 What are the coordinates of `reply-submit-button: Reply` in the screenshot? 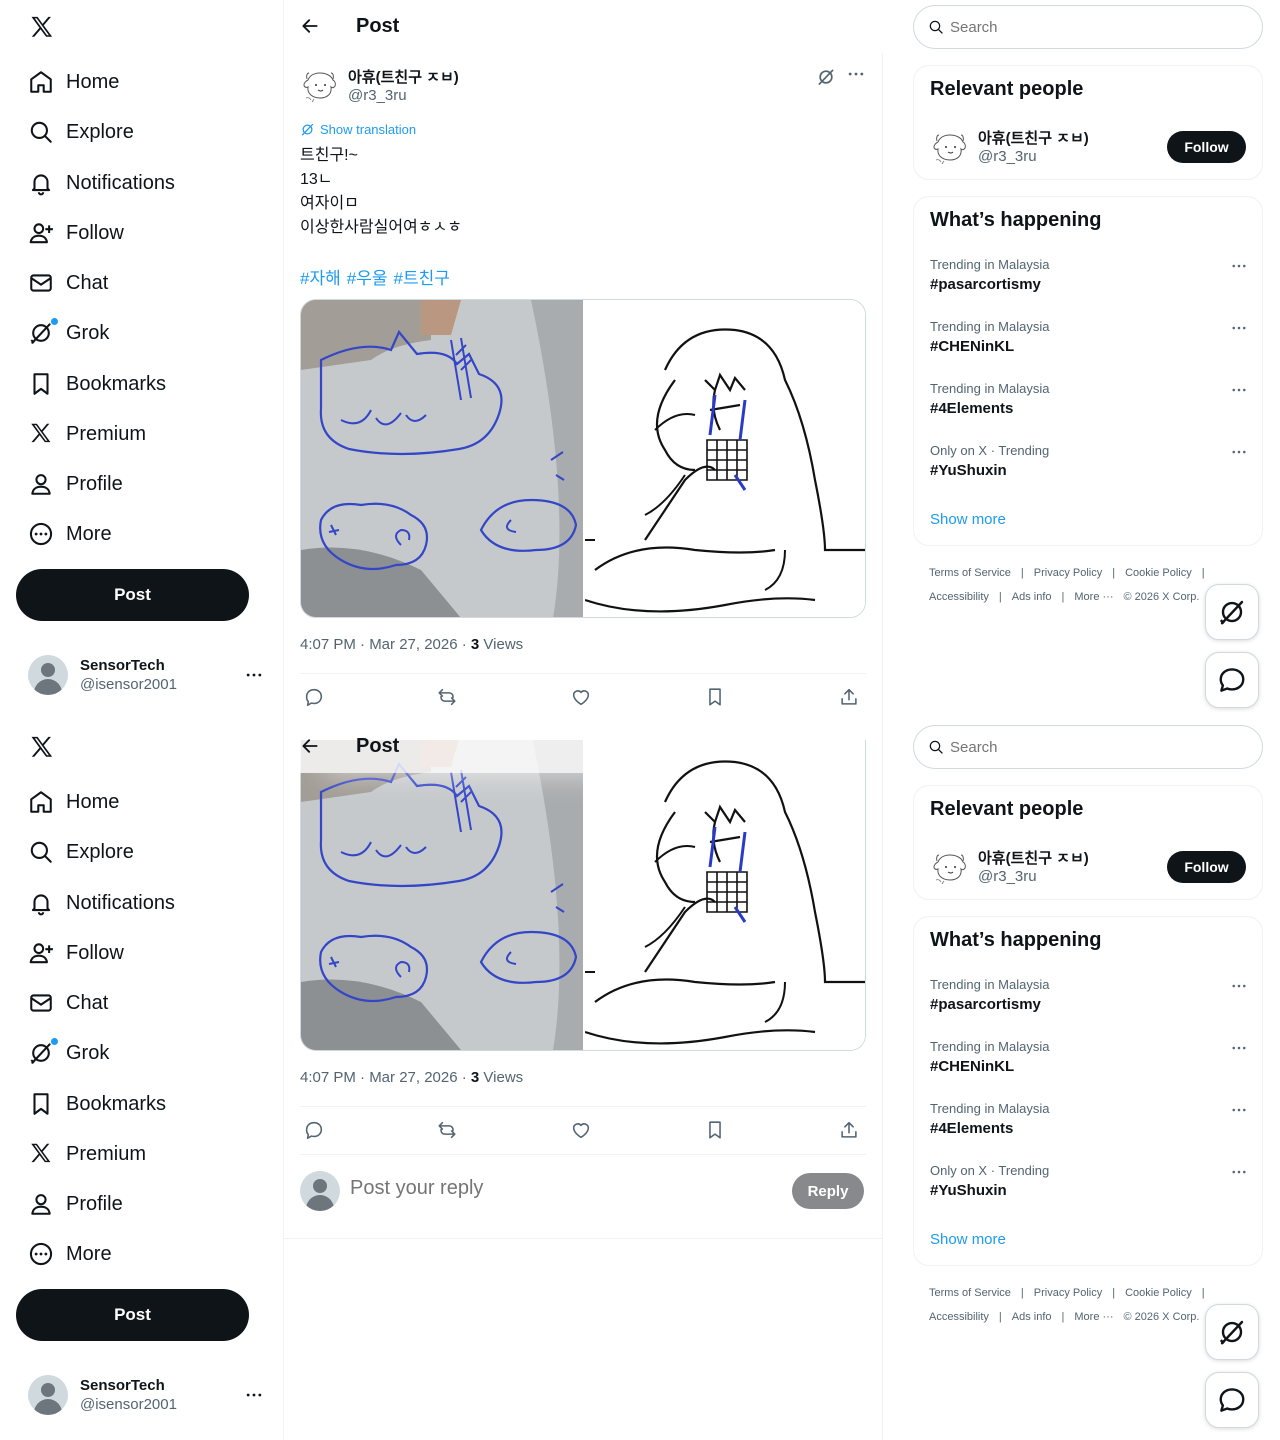 It's located at (828, 1191).